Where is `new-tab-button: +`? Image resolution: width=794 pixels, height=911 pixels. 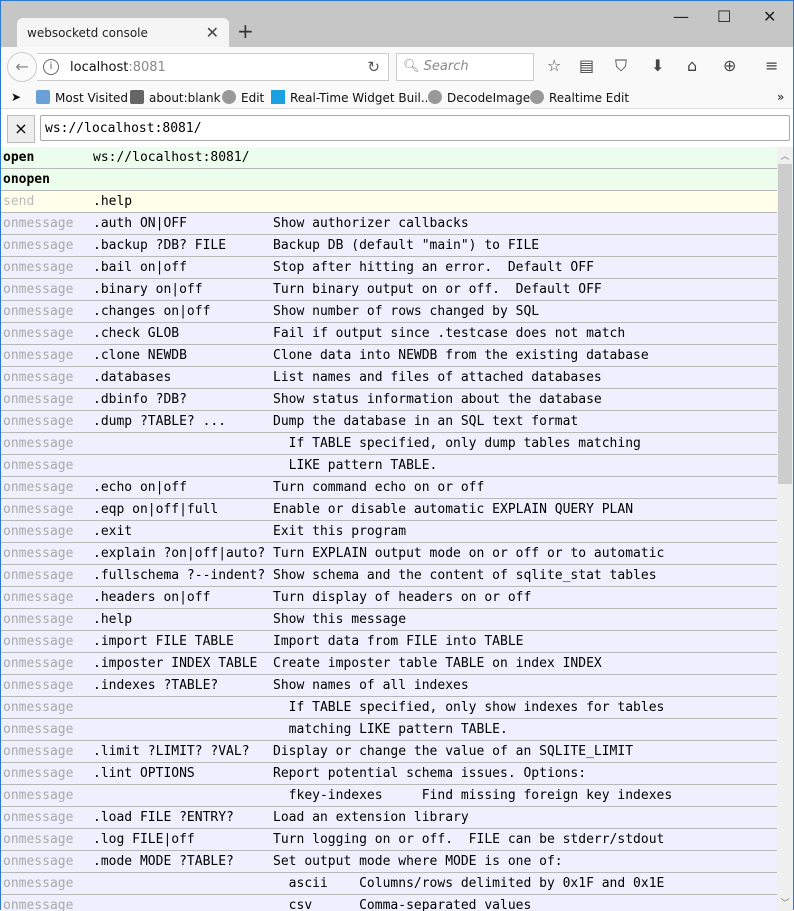 new-tab-button: + is located at coordinates (245, 31).